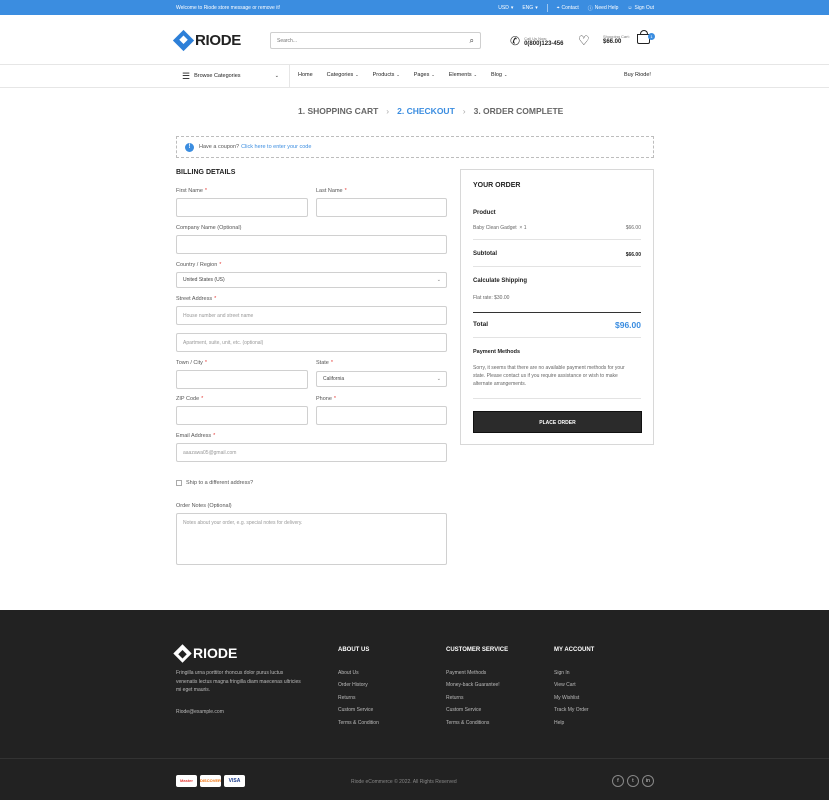 The height and width of the screenshot is (800, 829). What do you see at coordinates (242, 415) in the screenshot?
I see `zip-field` at bounding box center [242, 415].